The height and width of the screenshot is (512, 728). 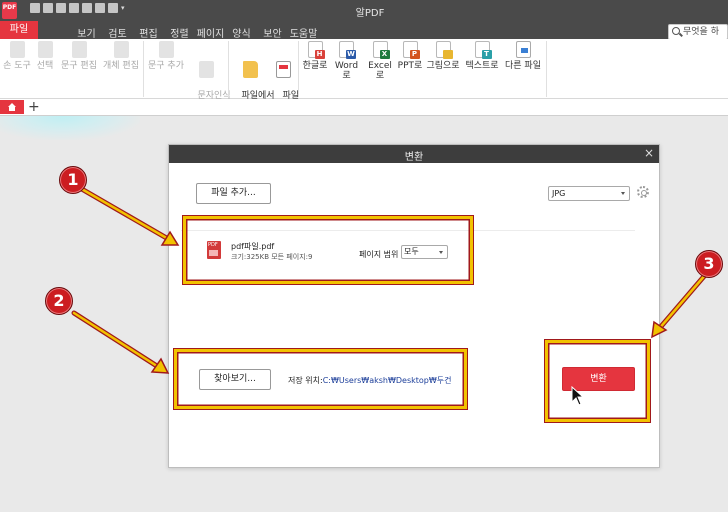 I want to click on convert-image-button: 그림으로, so click(x=443, y=56).